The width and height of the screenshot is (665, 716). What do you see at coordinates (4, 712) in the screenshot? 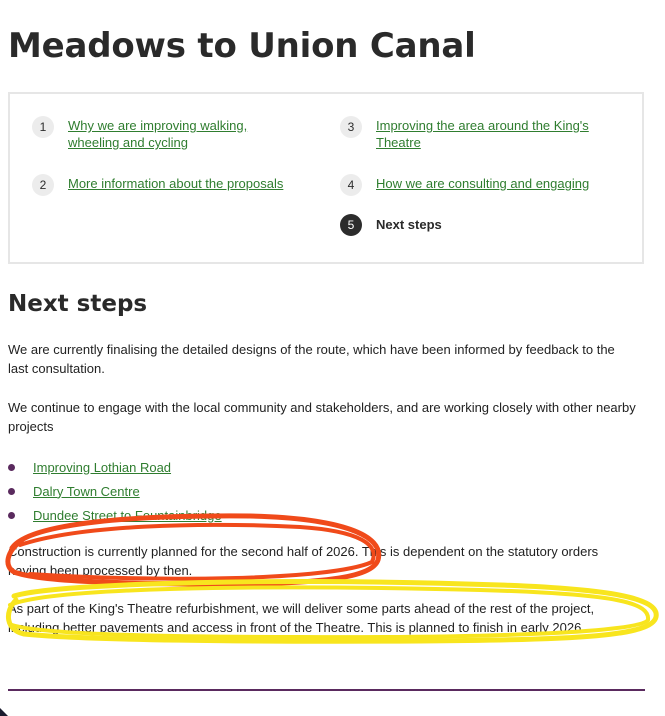
I see `corner-decoration` at bounding box center [4, 712].